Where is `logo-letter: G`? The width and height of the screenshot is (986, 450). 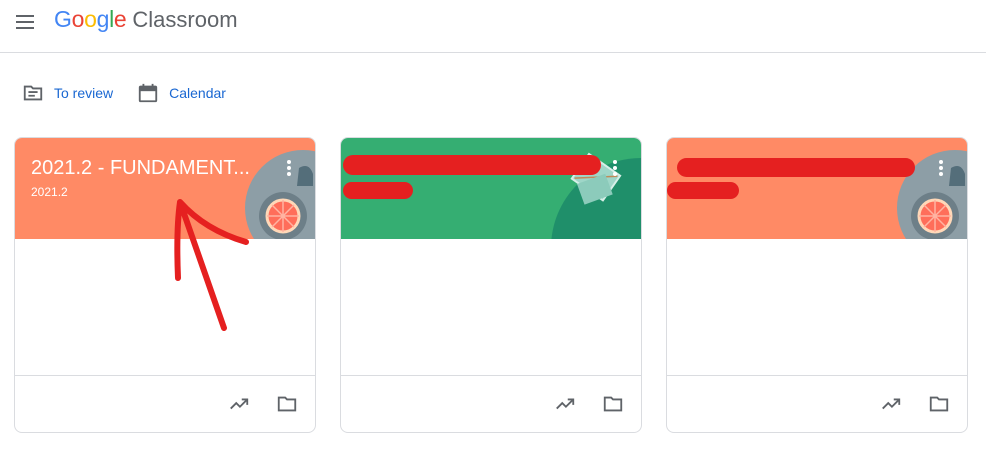
logo-letter: G is located at coordinates (63, 19).